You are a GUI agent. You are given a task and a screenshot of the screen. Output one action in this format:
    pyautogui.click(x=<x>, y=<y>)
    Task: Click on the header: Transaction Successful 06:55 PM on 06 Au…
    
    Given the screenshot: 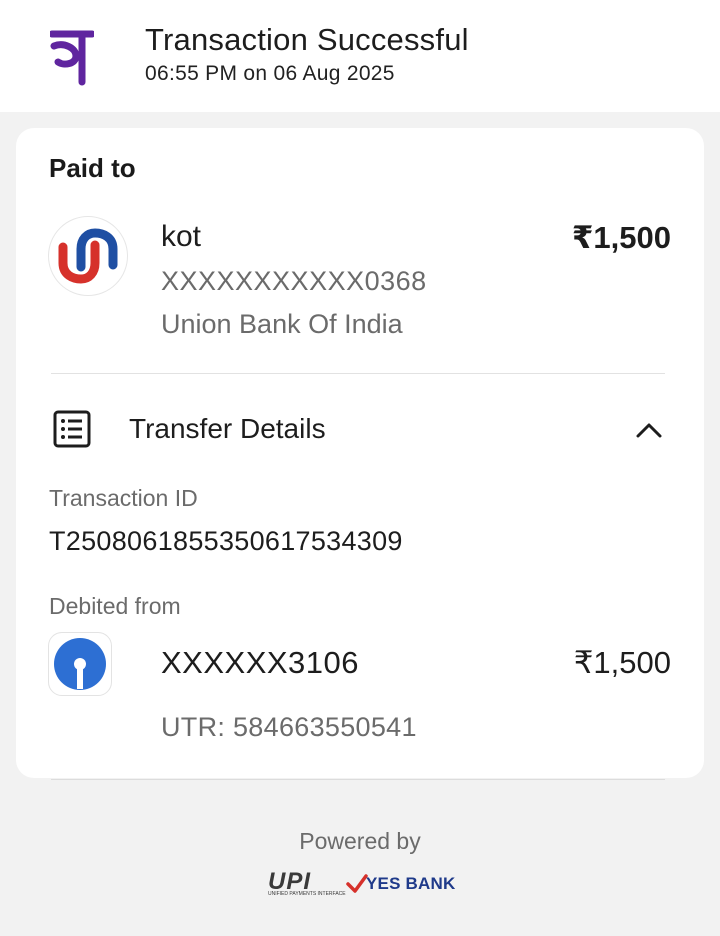 What is the action you would take?
    pyautogui.click(x=360, y=56)
    